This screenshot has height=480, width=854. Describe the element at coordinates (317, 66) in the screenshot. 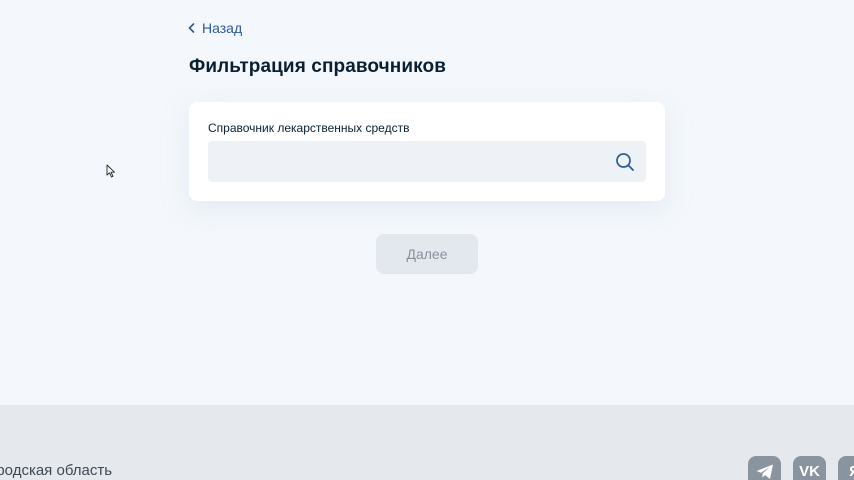

I see `page-title: Фильтрация справочников` at that location.